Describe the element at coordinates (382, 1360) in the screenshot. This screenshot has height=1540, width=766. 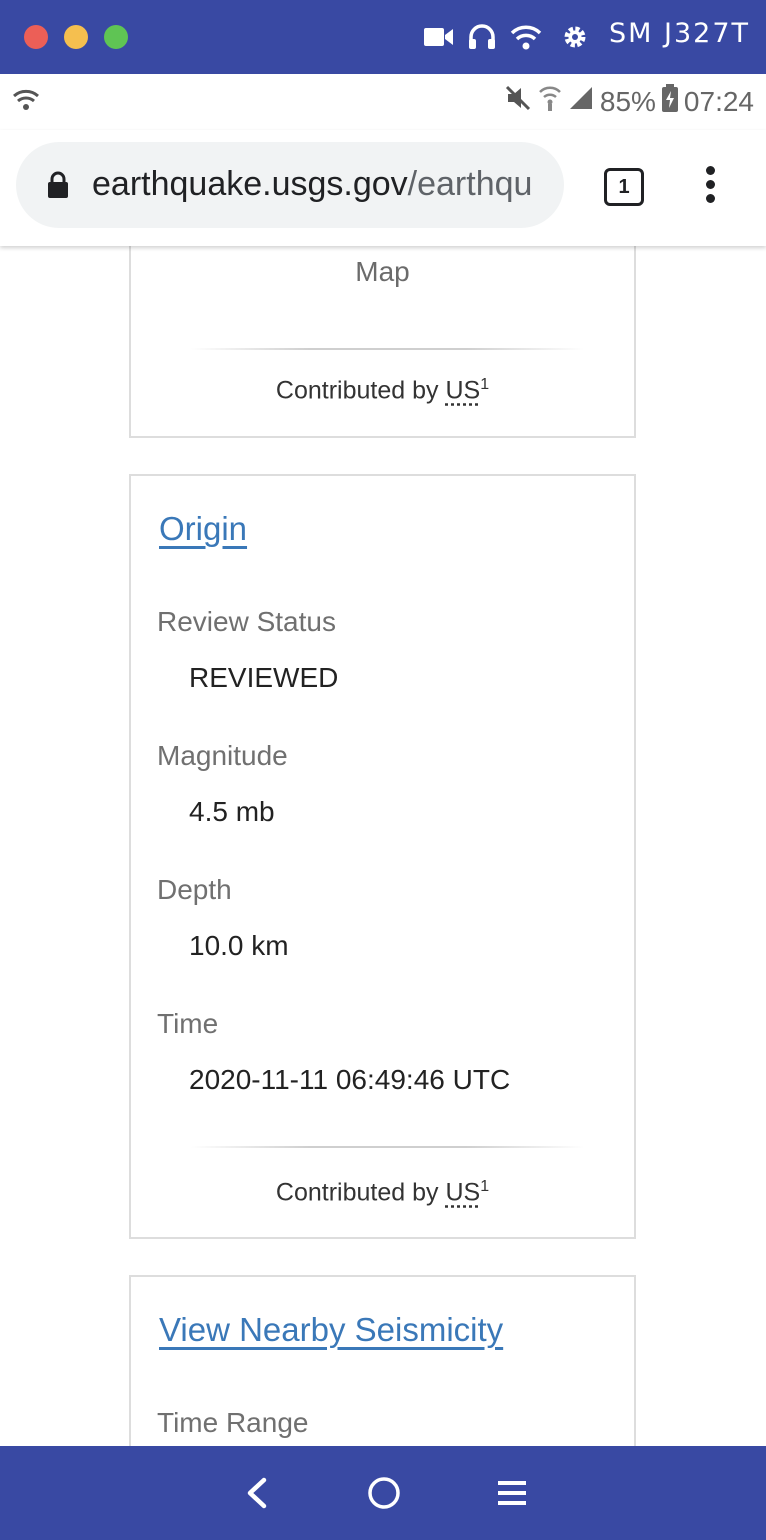
I see `nearby-seismicity-card: View Nearby Seismicity Time Range` at that location.